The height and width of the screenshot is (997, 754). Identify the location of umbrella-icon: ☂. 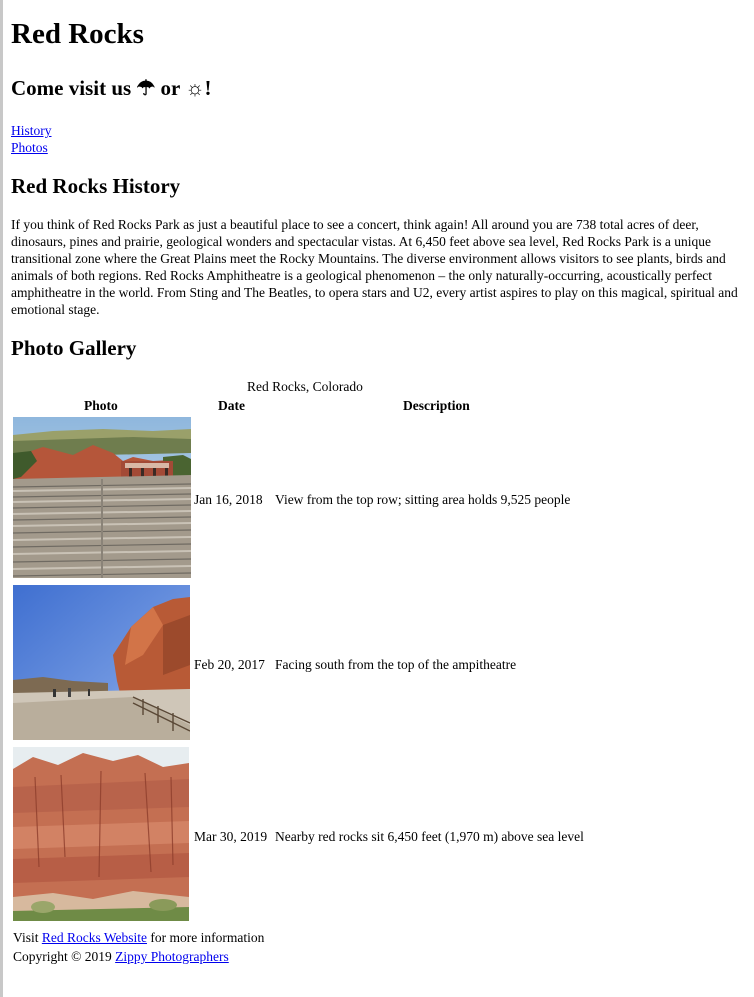
(146, 88).